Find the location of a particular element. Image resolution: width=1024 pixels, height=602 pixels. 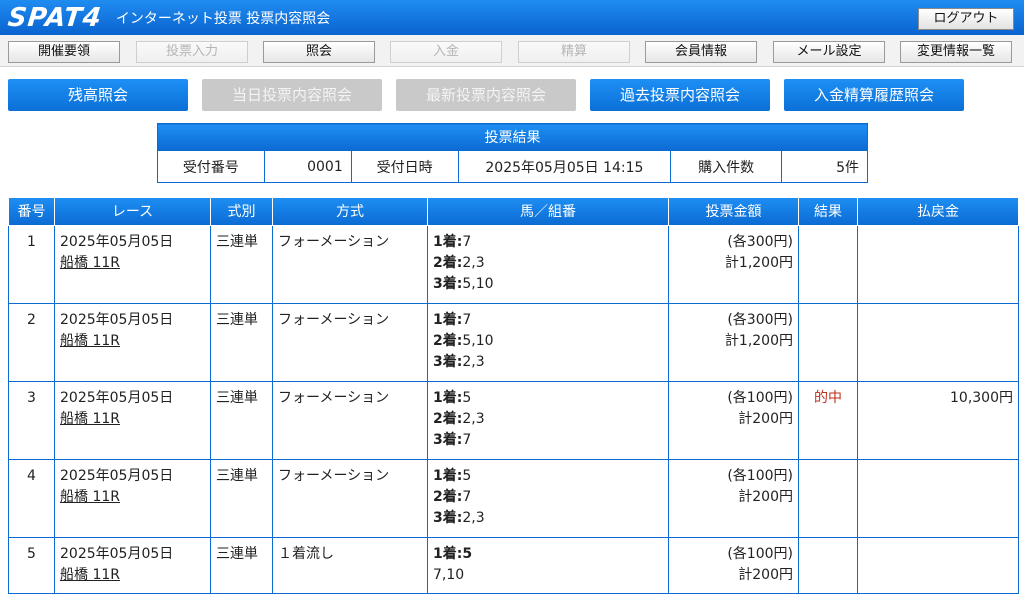

receipt-label: 受付番号 is located at coordinates (211, 166).